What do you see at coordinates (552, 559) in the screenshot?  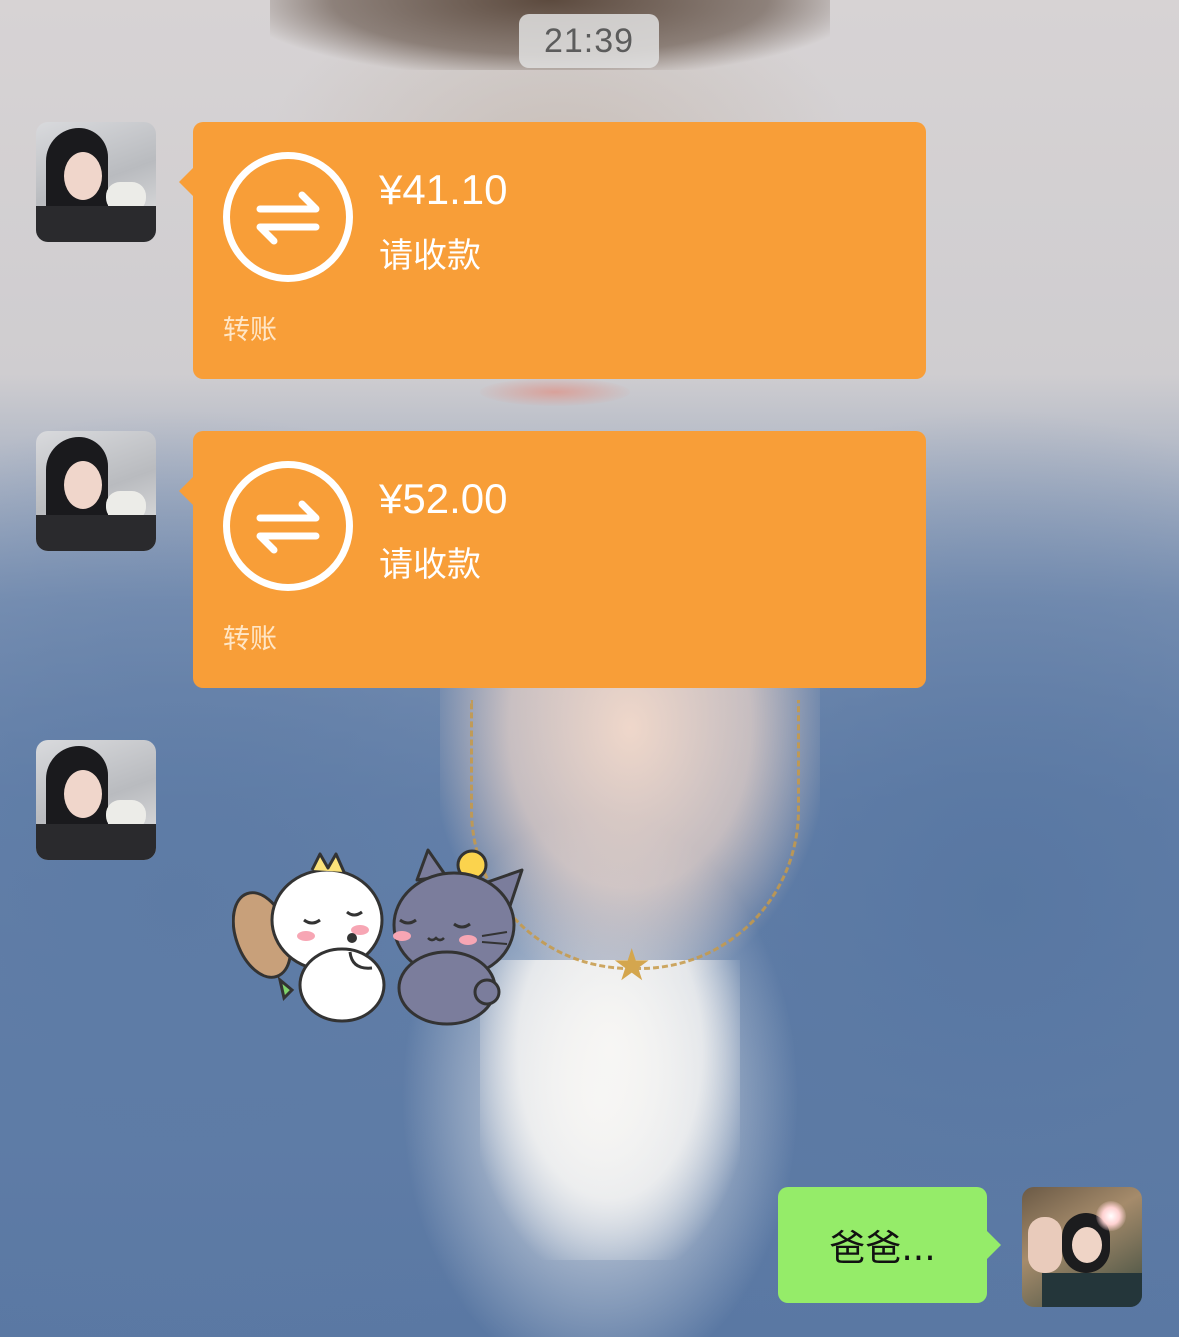 I see `transfer-bubble: ¥52.00 请收款 转账` at bounding box center [552, 559].